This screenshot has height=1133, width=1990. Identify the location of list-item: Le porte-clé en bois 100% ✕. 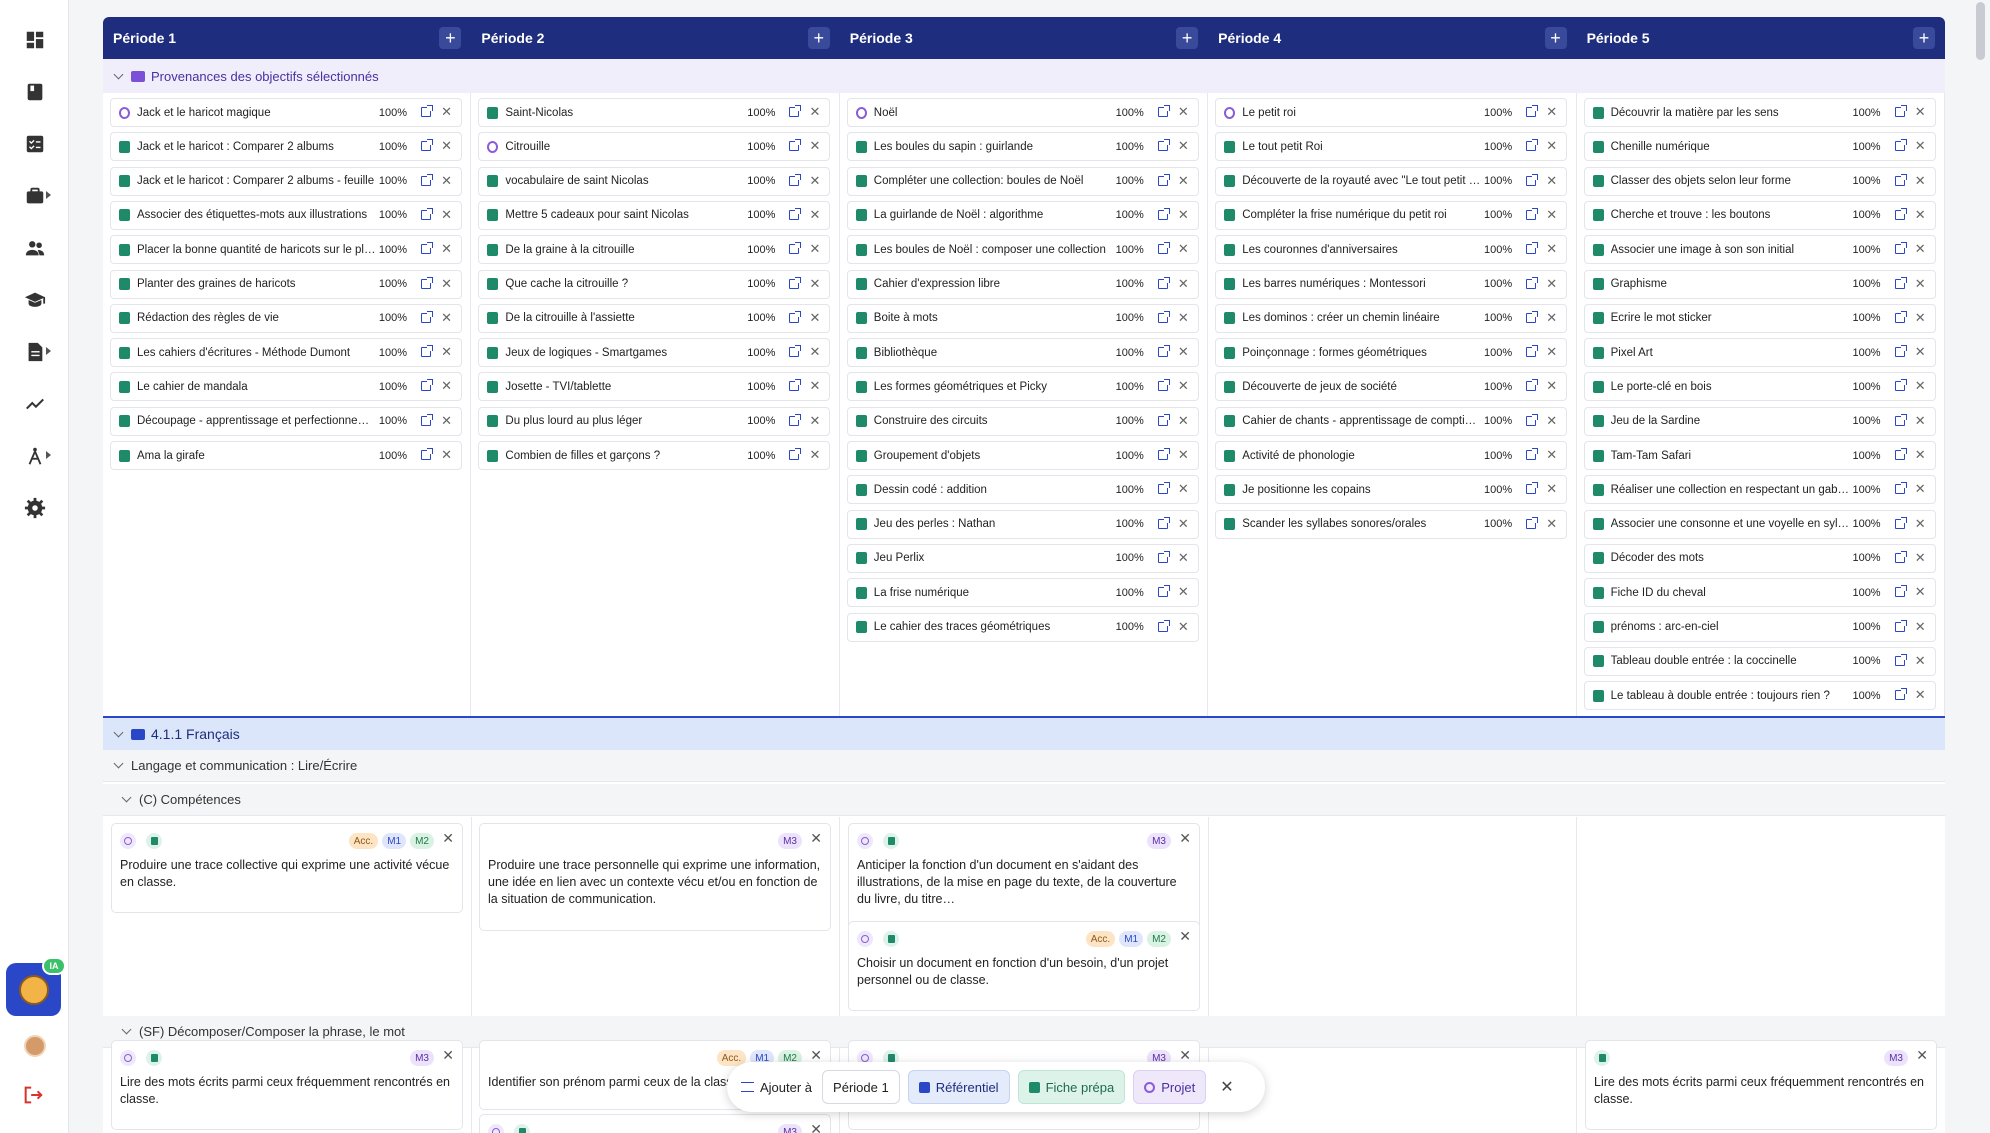
(1759, 387).